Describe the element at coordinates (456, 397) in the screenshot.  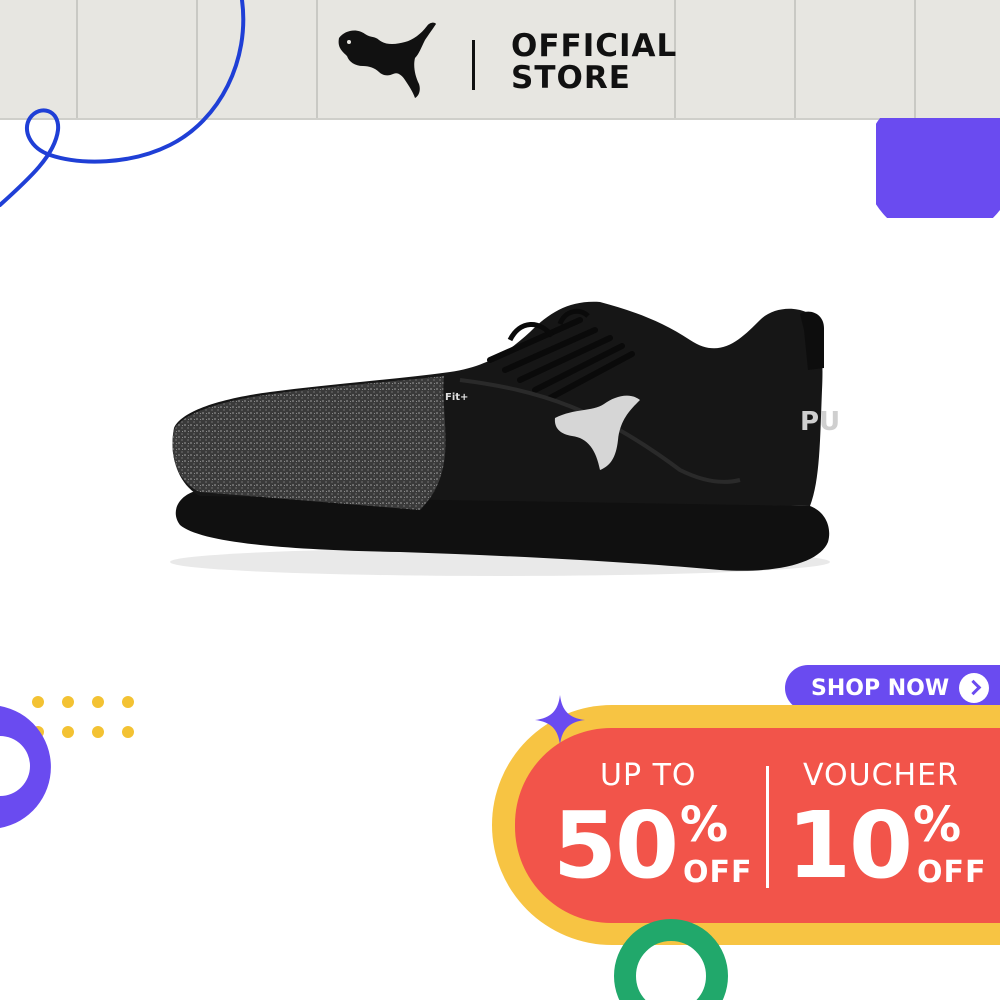
I see `shoe-fit-tag: Fit+` at that location.